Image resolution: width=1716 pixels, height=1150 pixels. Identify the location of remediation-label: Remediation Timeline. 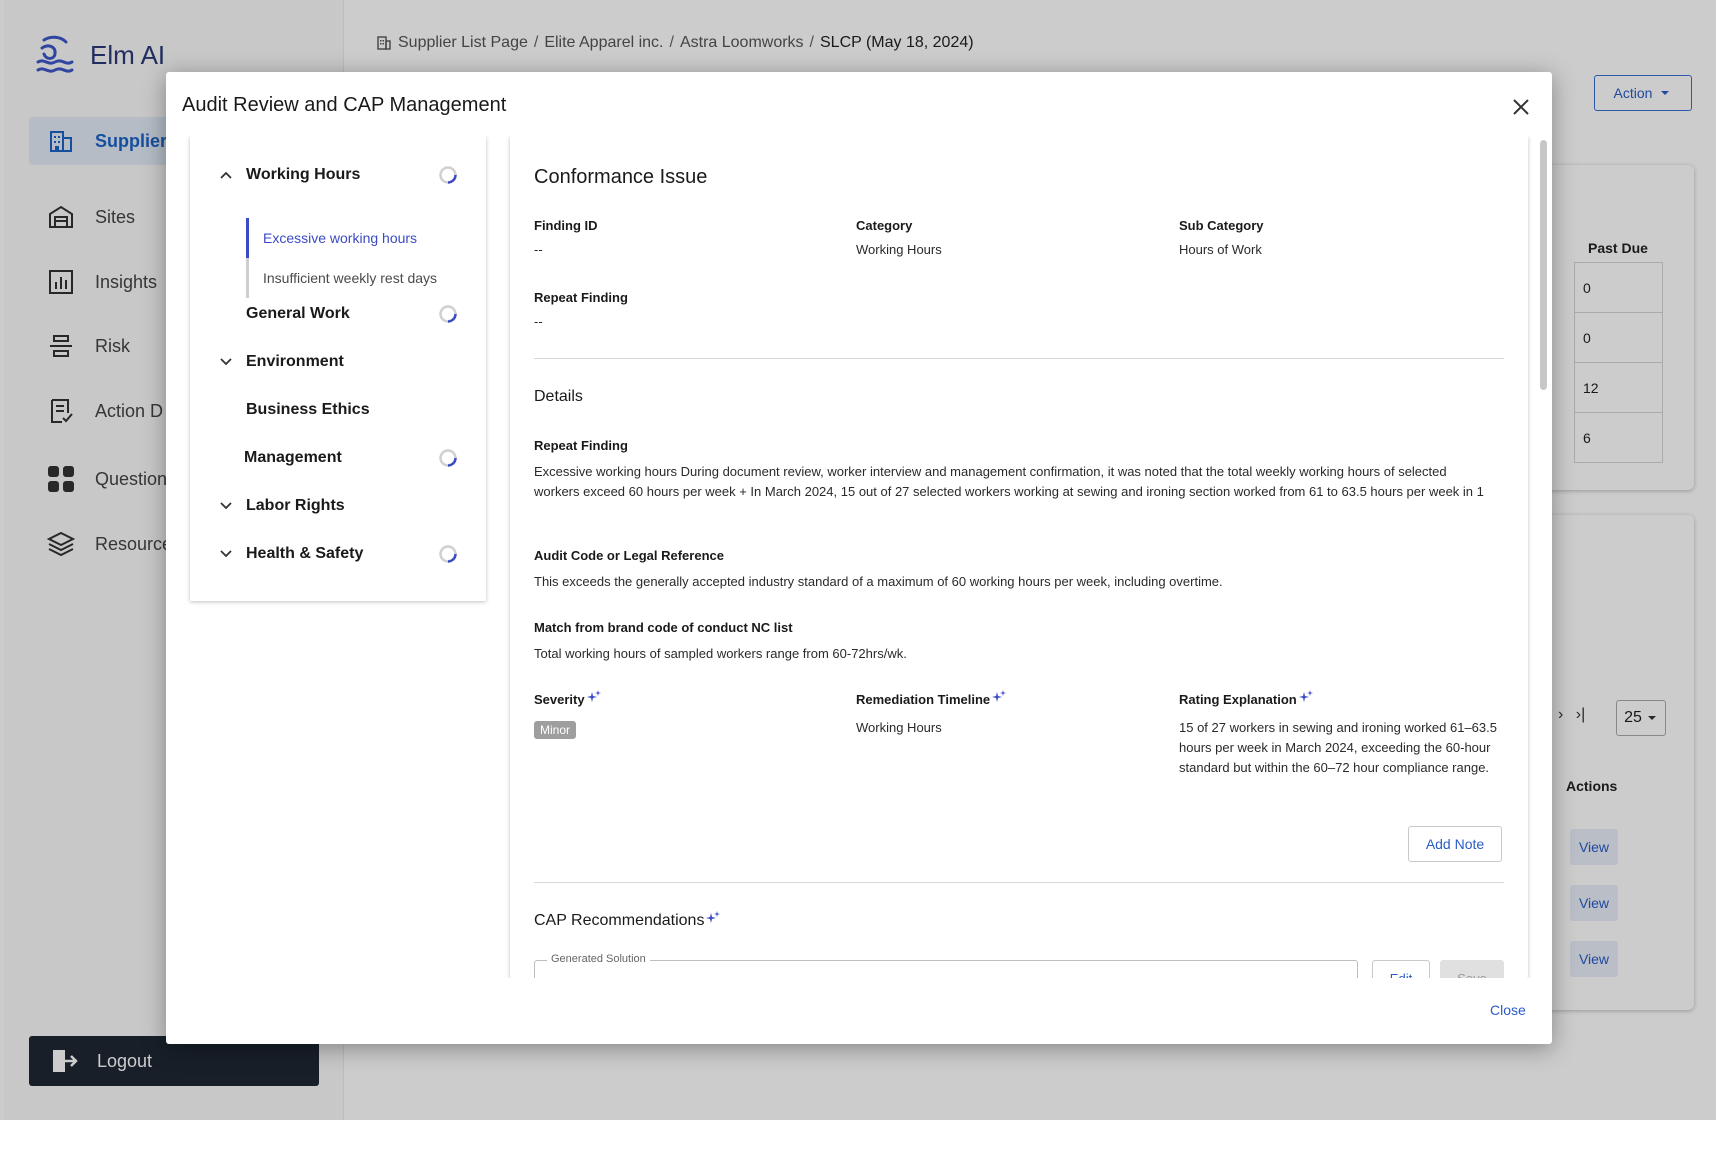
(931, 698).